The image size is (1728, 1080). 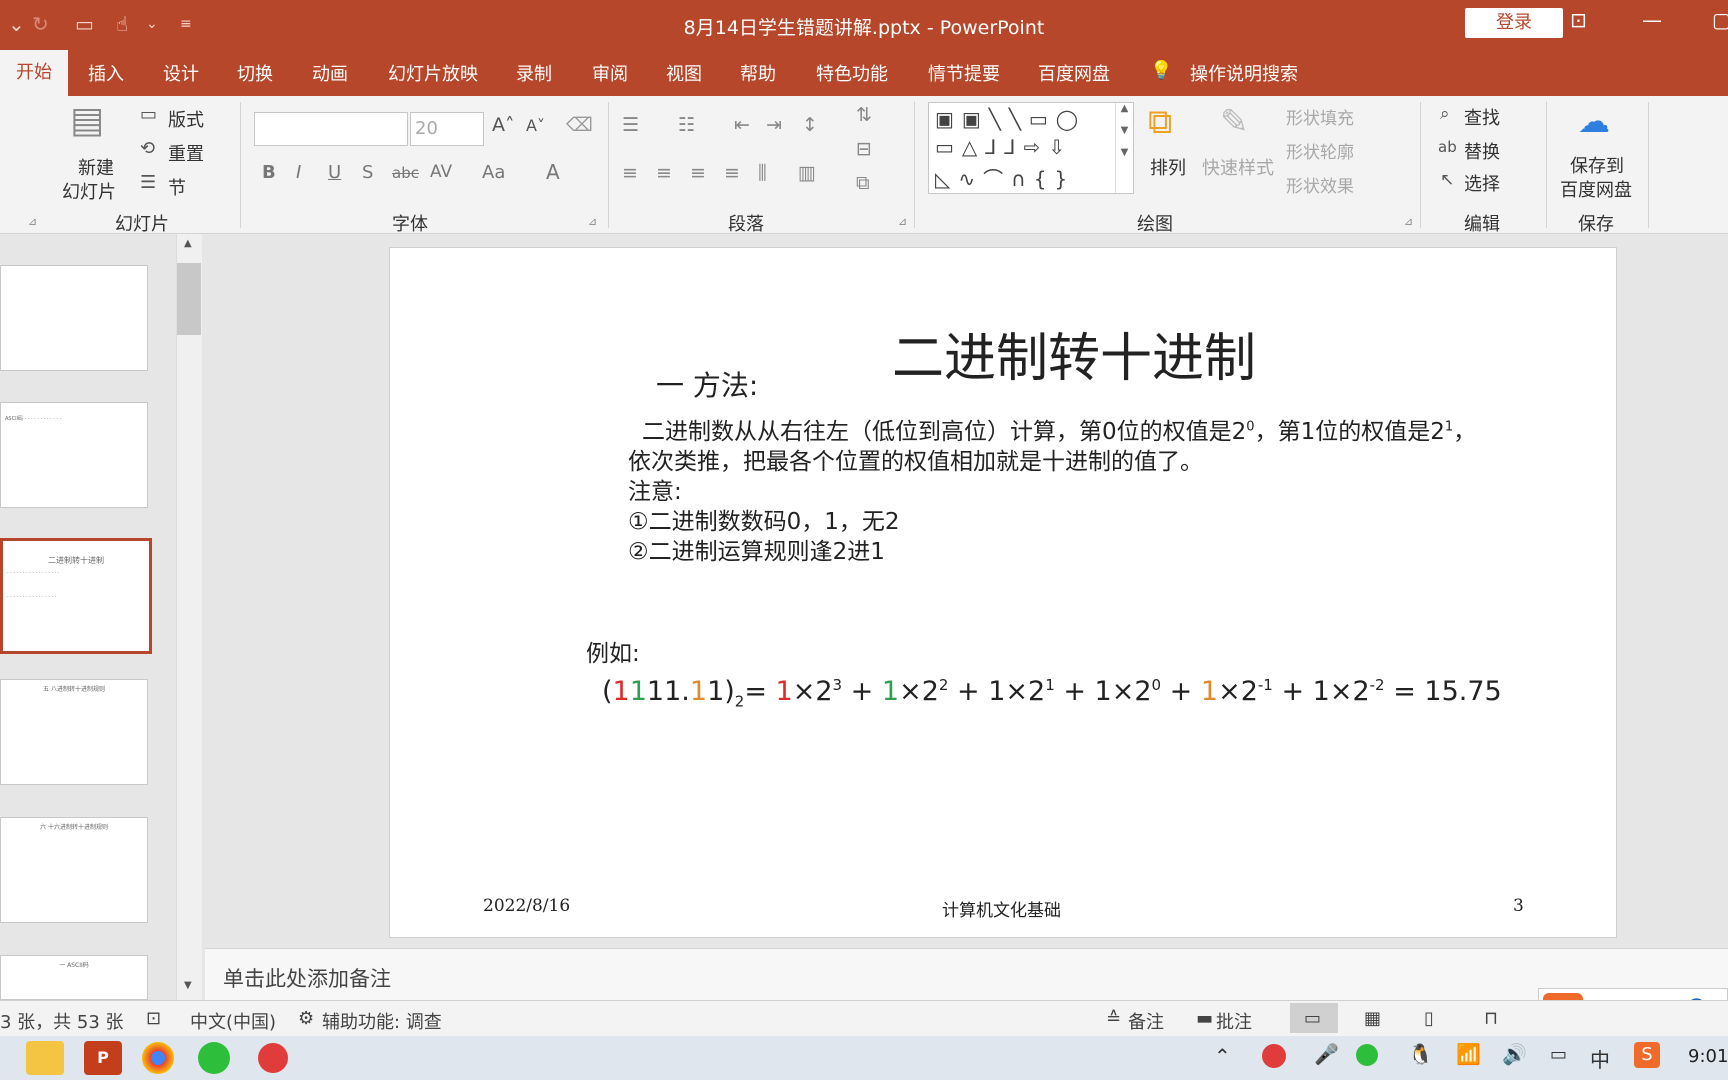 I want to click on slide-title: 二进制转十进制, so click(x=1074, y=353).